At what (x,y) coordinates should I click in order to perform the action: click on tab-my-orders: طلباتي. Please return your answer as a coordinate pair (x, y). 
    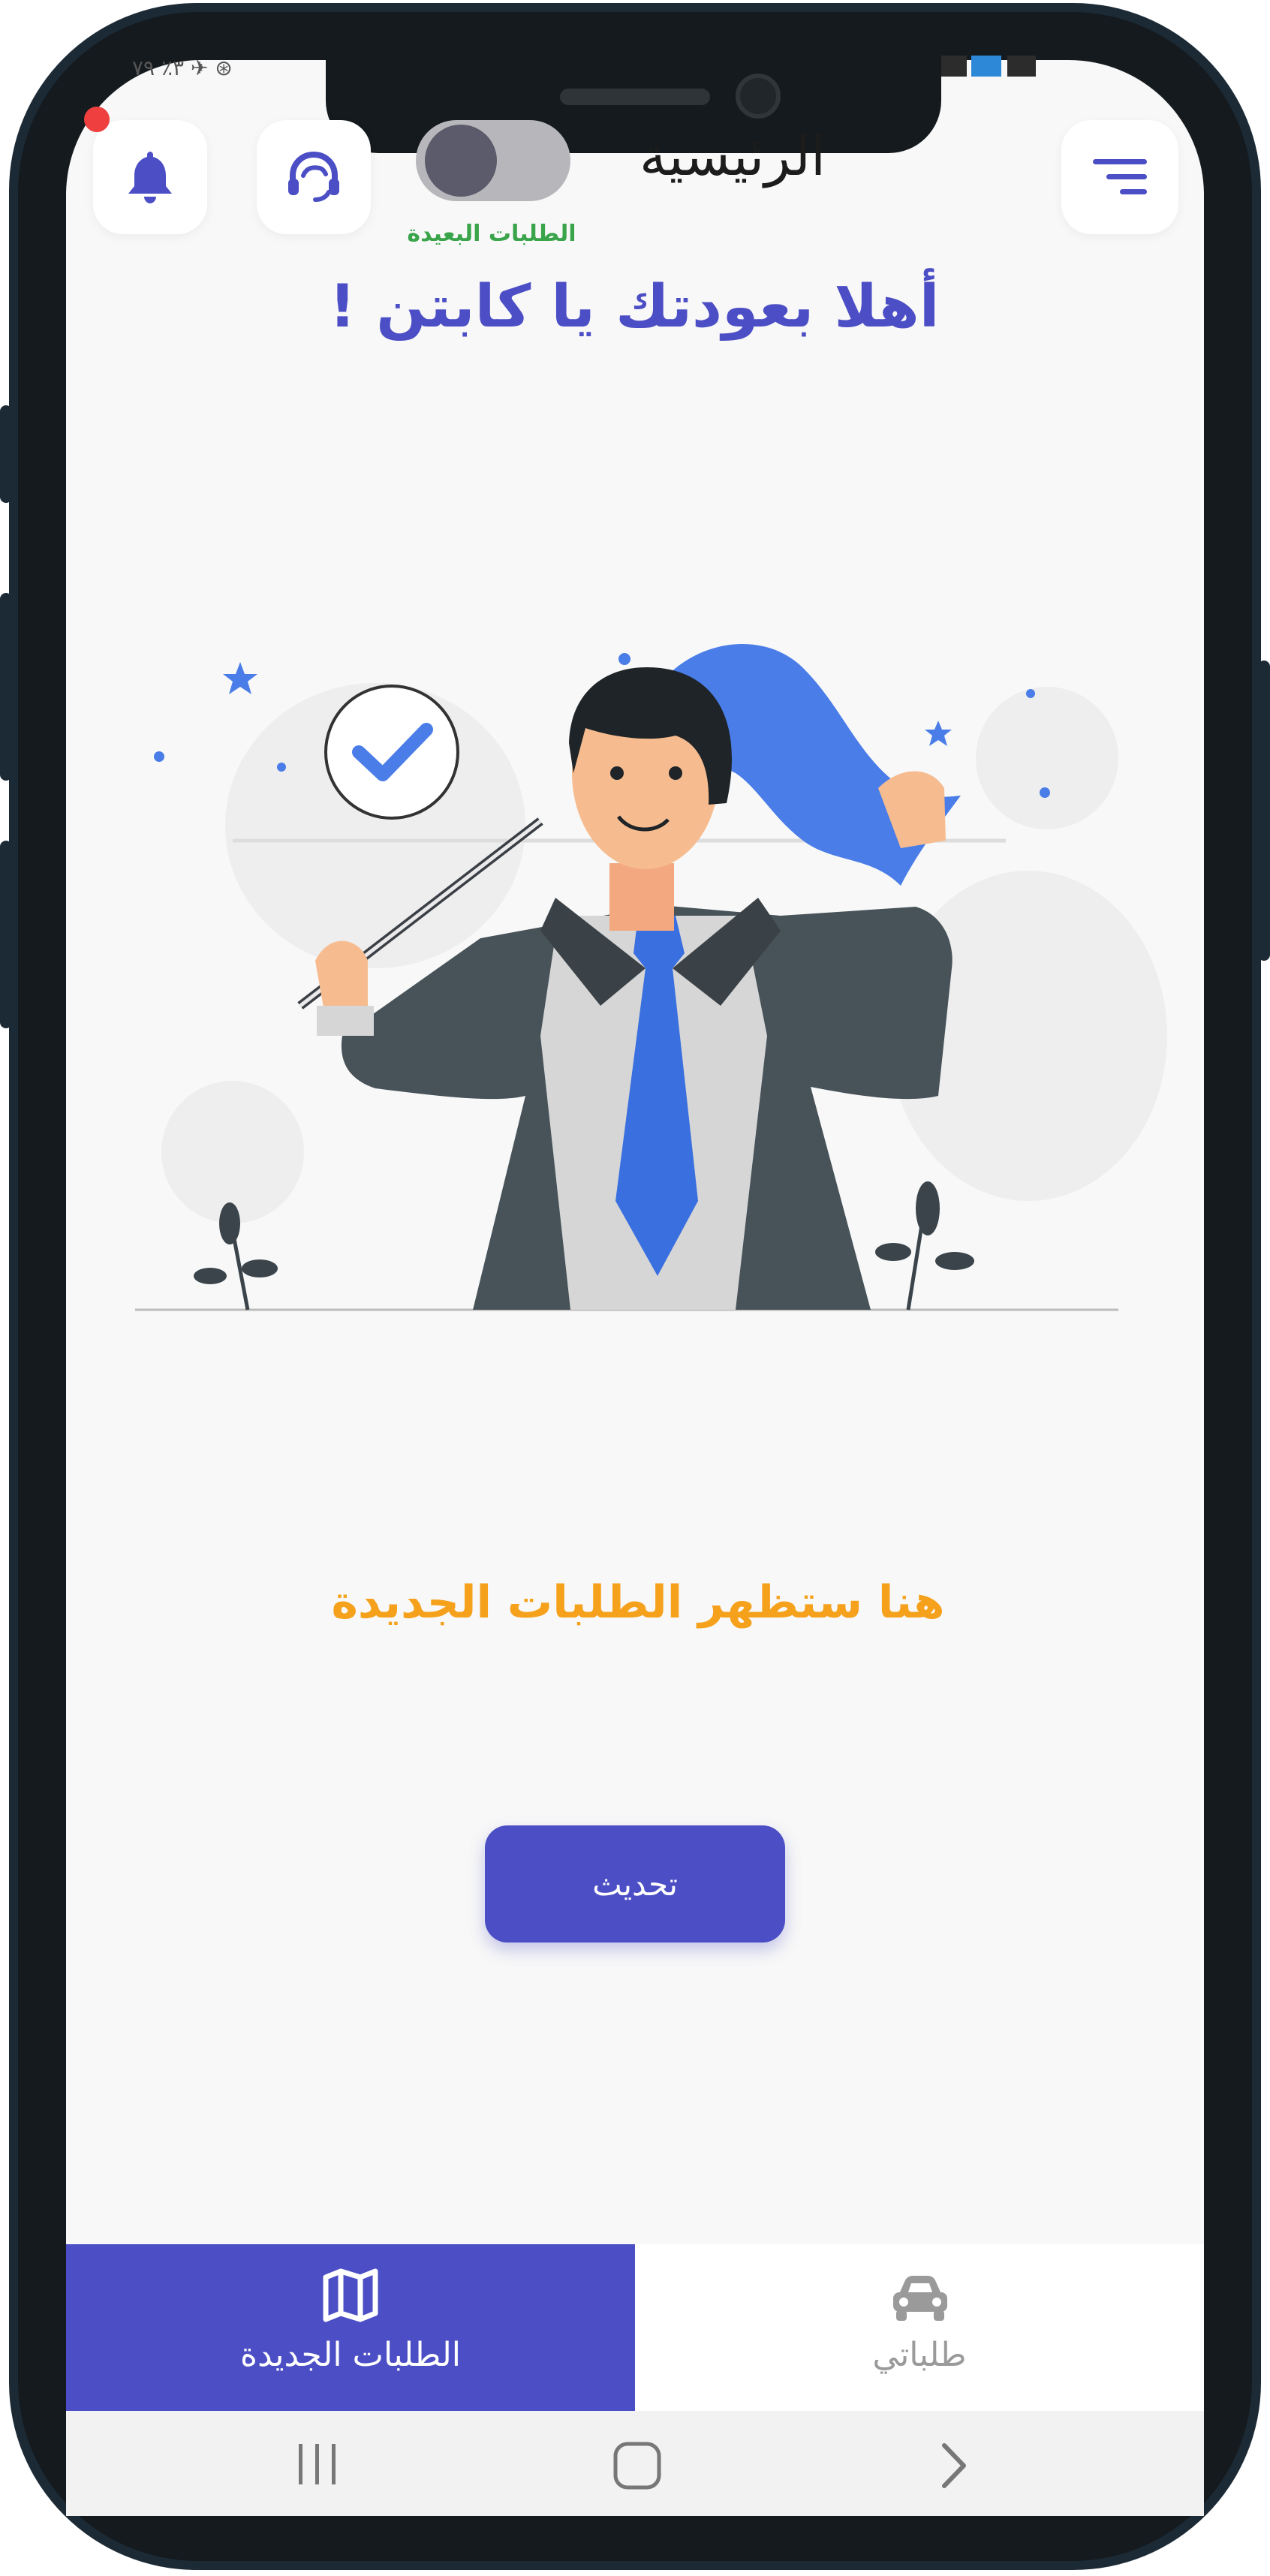
    Looking at the image, I should click on (919, 2327).